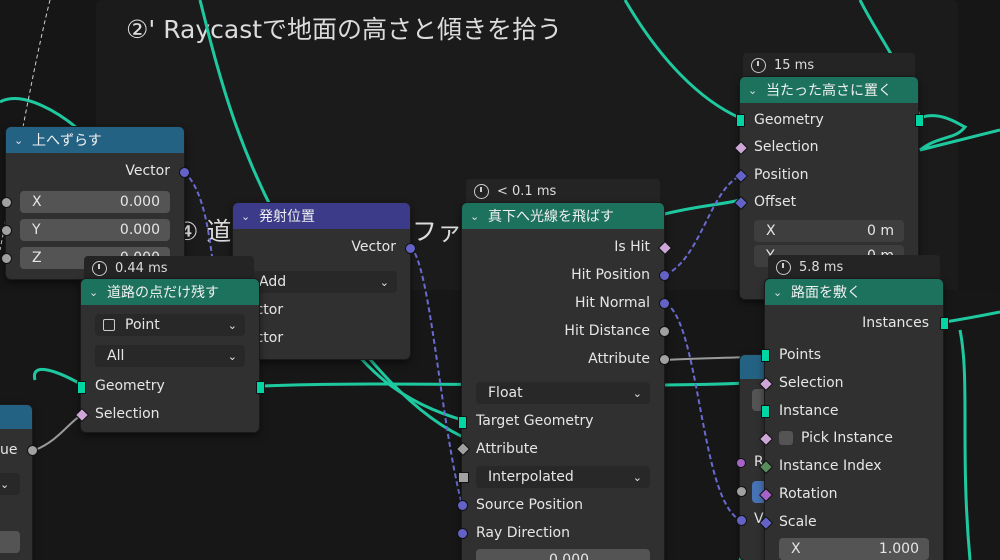 The image size is (1000, 560). What do you see at coordinates (169, 268) in the screenshot?
I see `node-timing: 0.44 ms` at bounding box center [169, 268].